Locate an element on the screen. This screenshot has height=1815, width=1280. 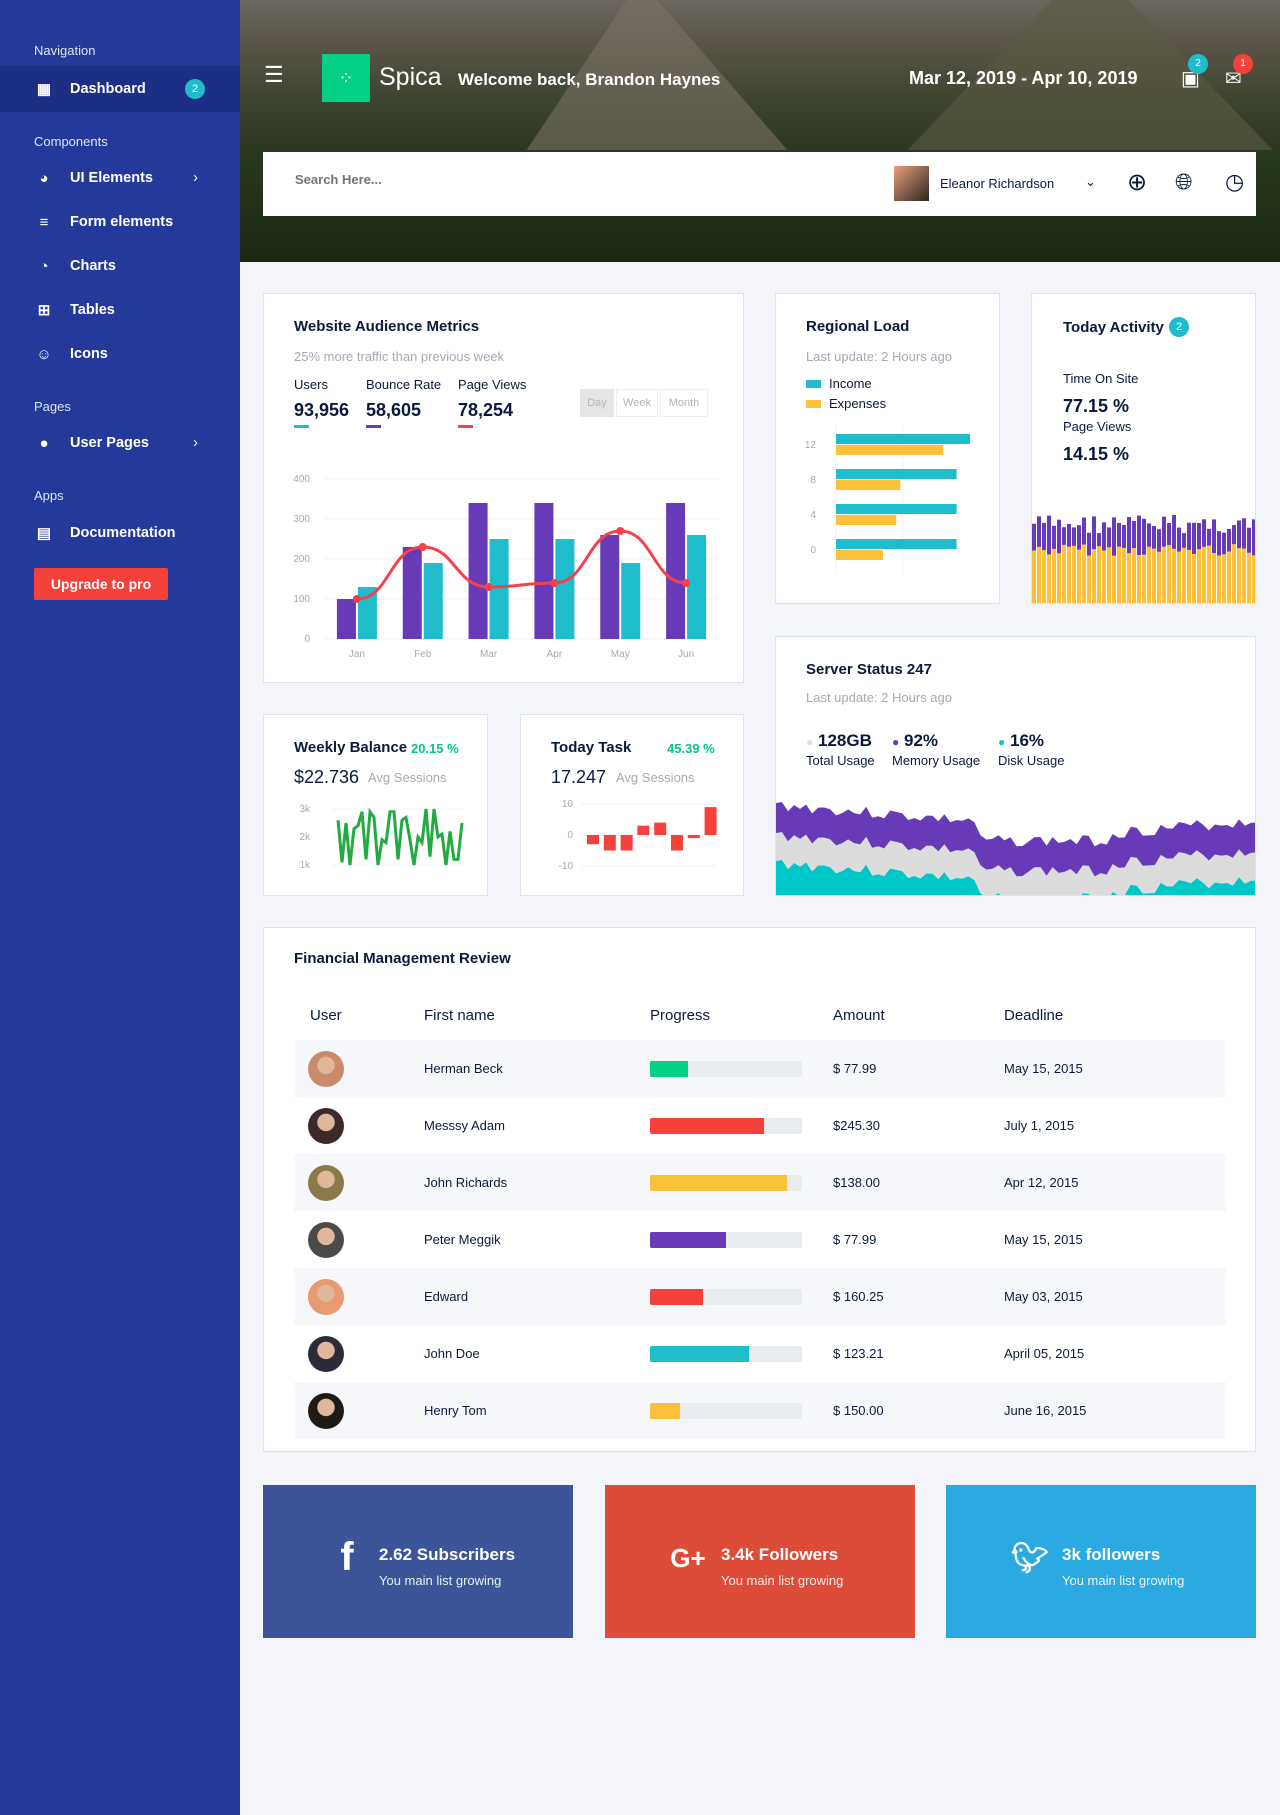
label: Dashboard is located at coordinates (108, 89).